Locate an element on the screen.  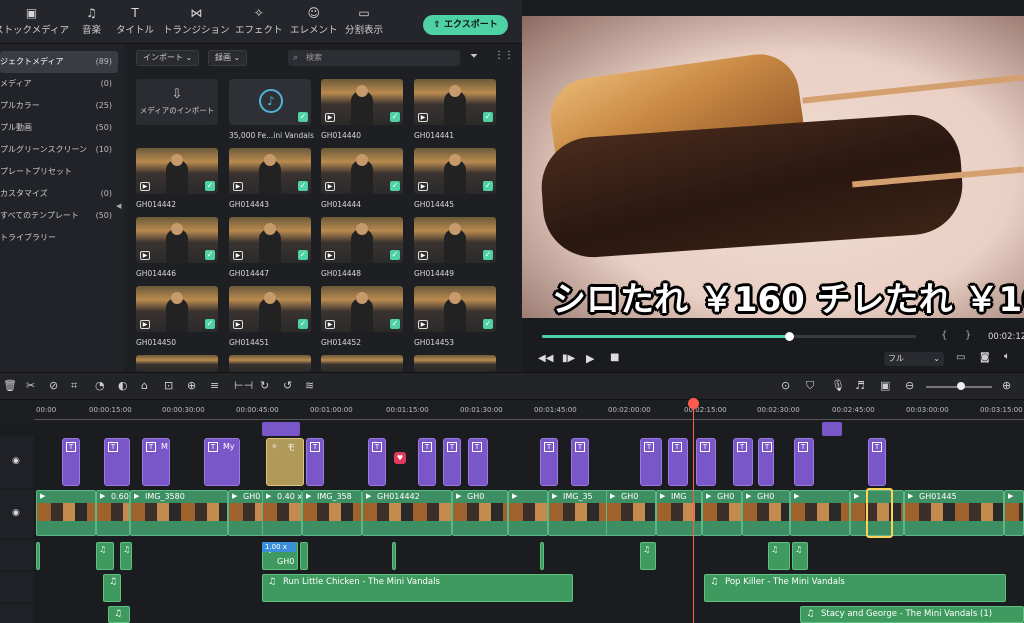
tab-split-screen: ▭ 分割表示 is located at coordinates (364, 20).